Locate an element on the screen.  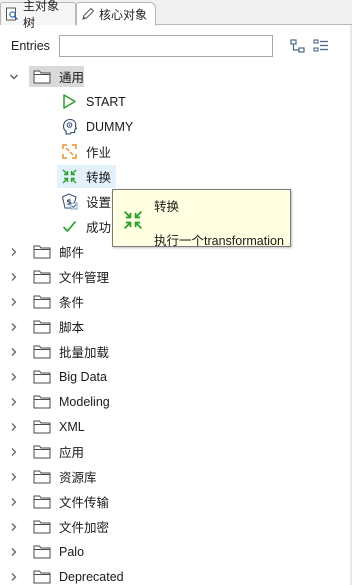
tab-label: 核心对象 is located at coordinates (123, 14).